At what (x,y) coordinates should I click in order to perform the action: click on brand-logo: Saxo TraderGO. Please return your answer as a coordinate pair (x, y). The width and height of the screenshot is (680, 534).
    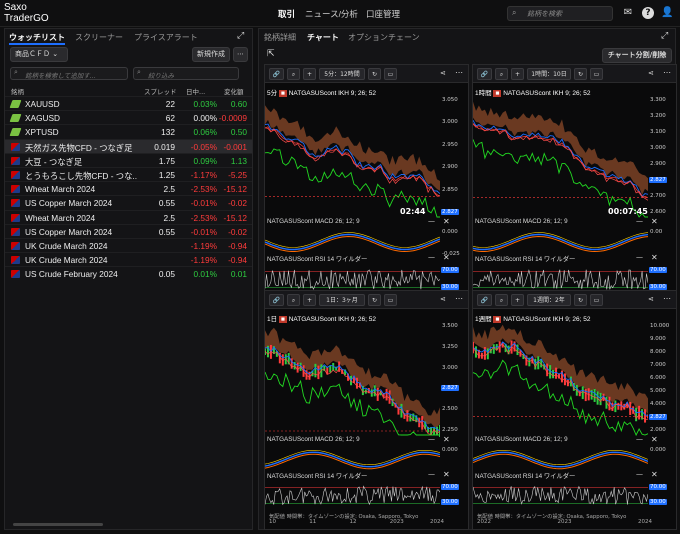
    Looking at the image, I should click on (26, 13).